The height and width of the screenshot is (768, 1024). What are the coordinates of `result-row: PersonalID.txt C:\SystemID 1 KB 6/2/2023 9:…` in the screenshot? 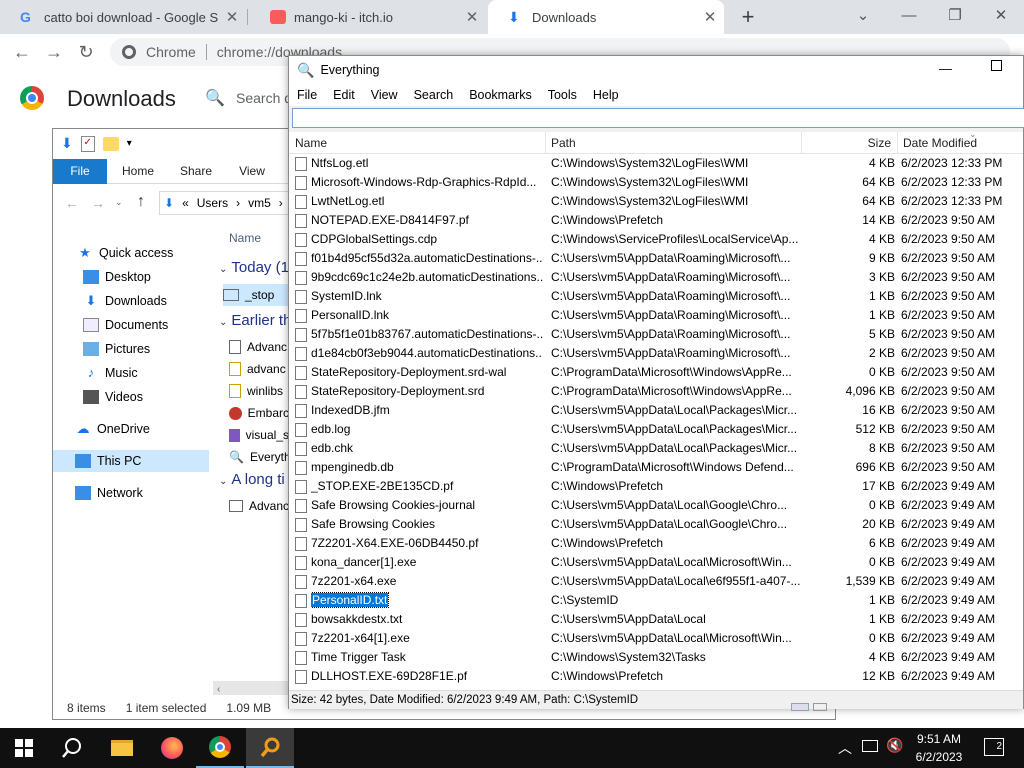 It's located at (656, 600).